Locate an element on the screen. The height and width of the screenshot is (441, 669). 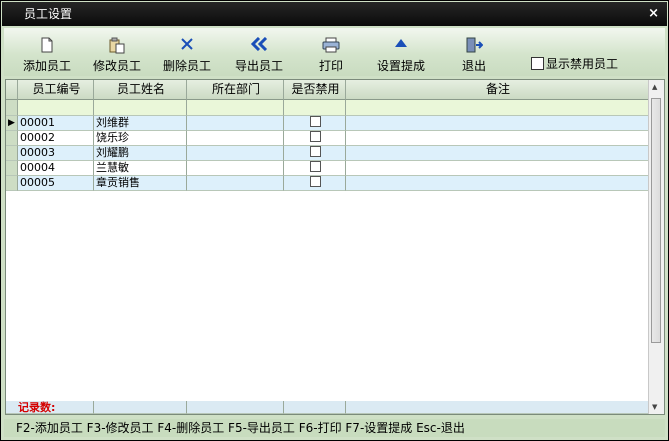
add-employee-button: 添加员工 is located at coordinates (47, 52).